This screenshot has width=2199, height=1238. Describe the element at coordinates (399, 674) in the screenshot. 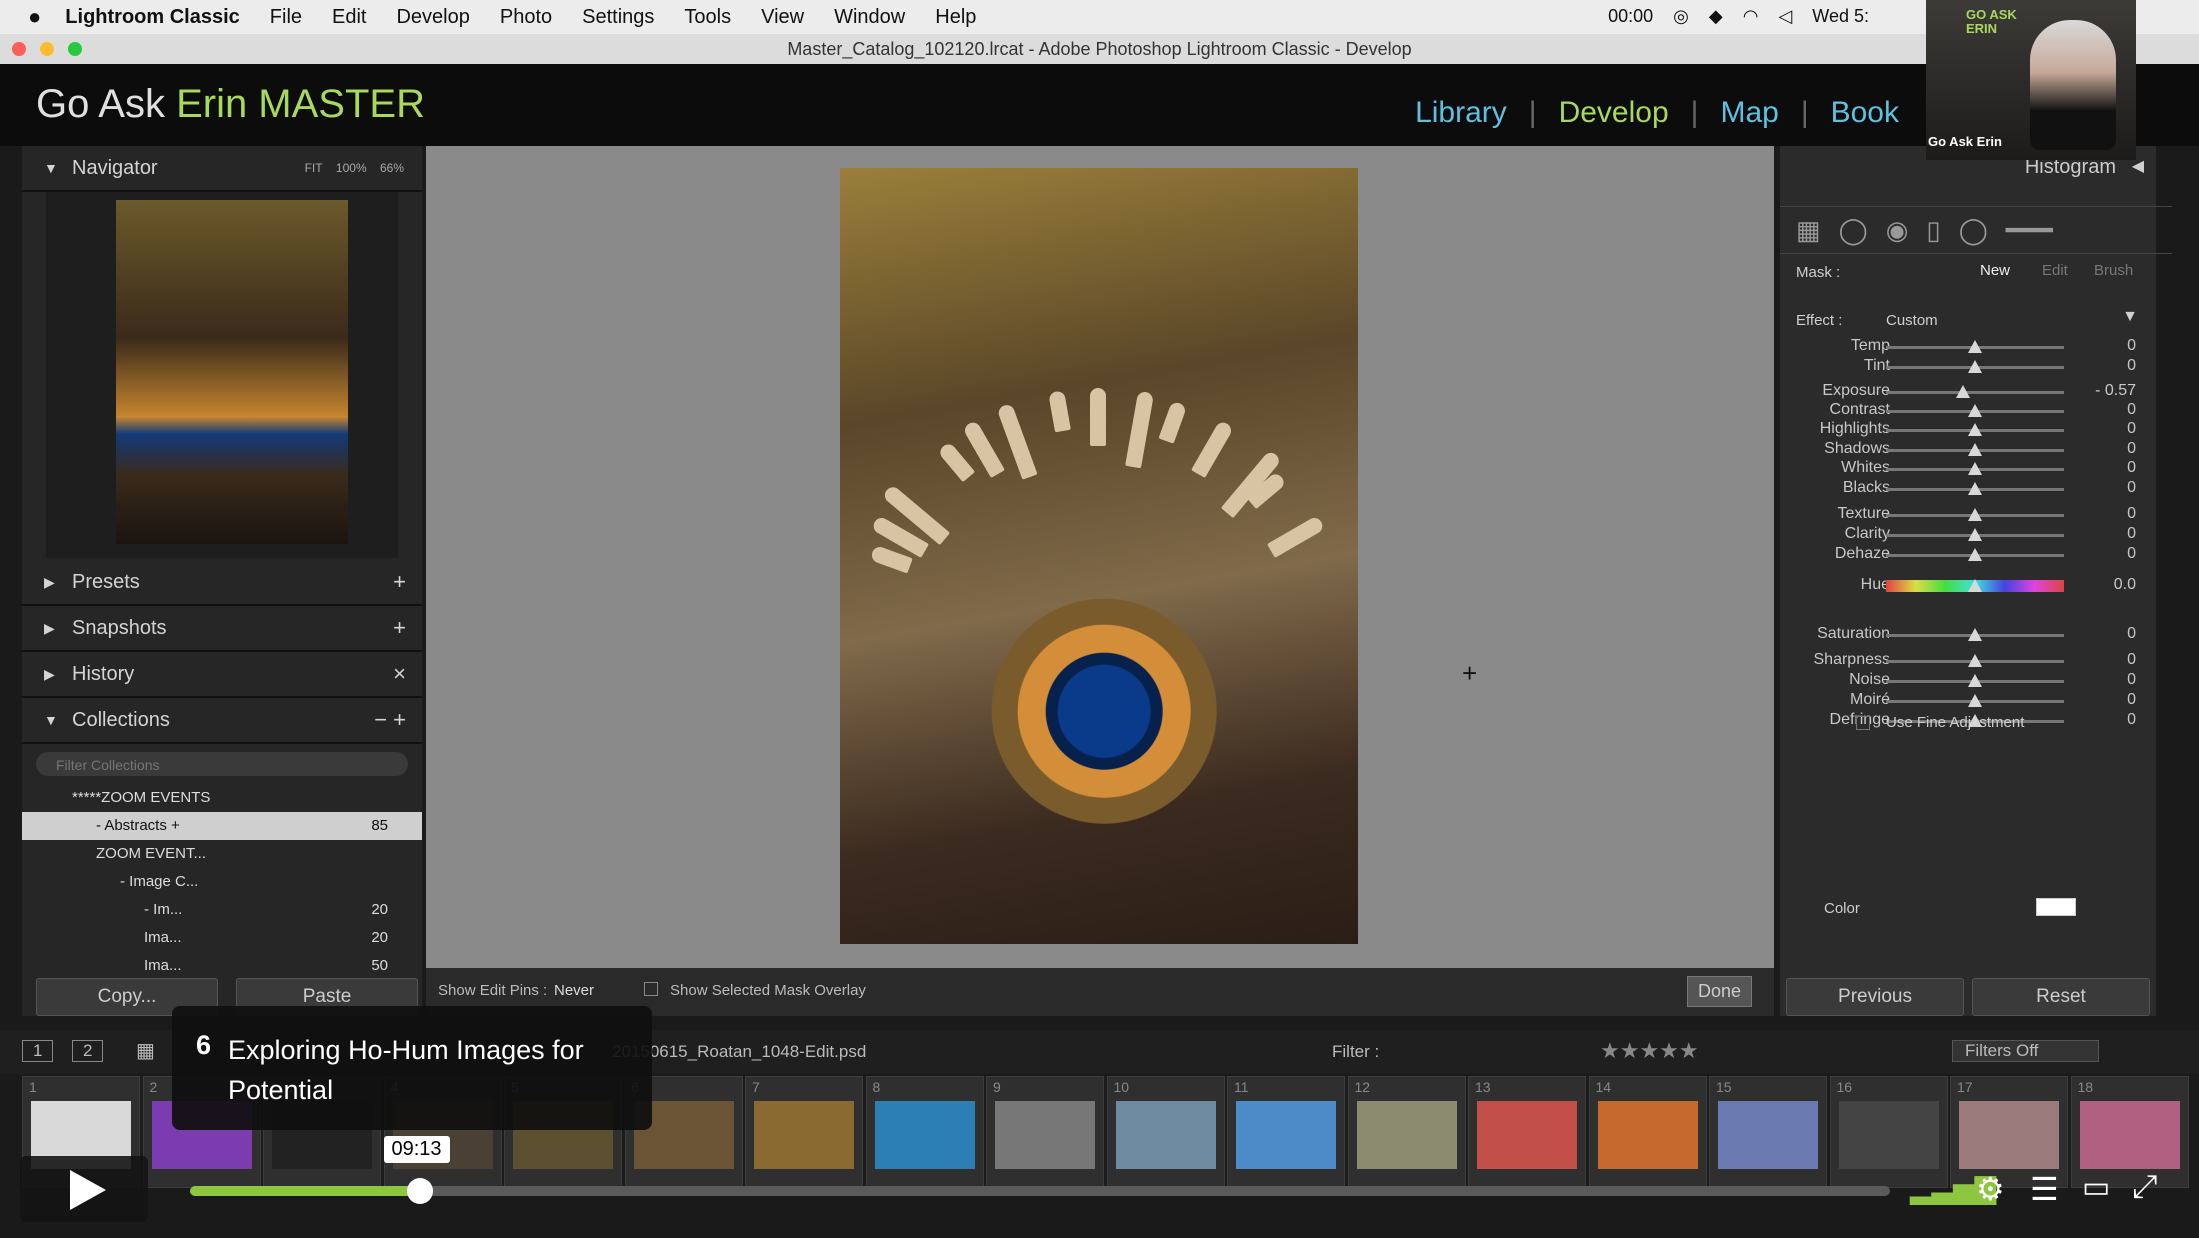

I see `clear-history-icon: ×` at that location.